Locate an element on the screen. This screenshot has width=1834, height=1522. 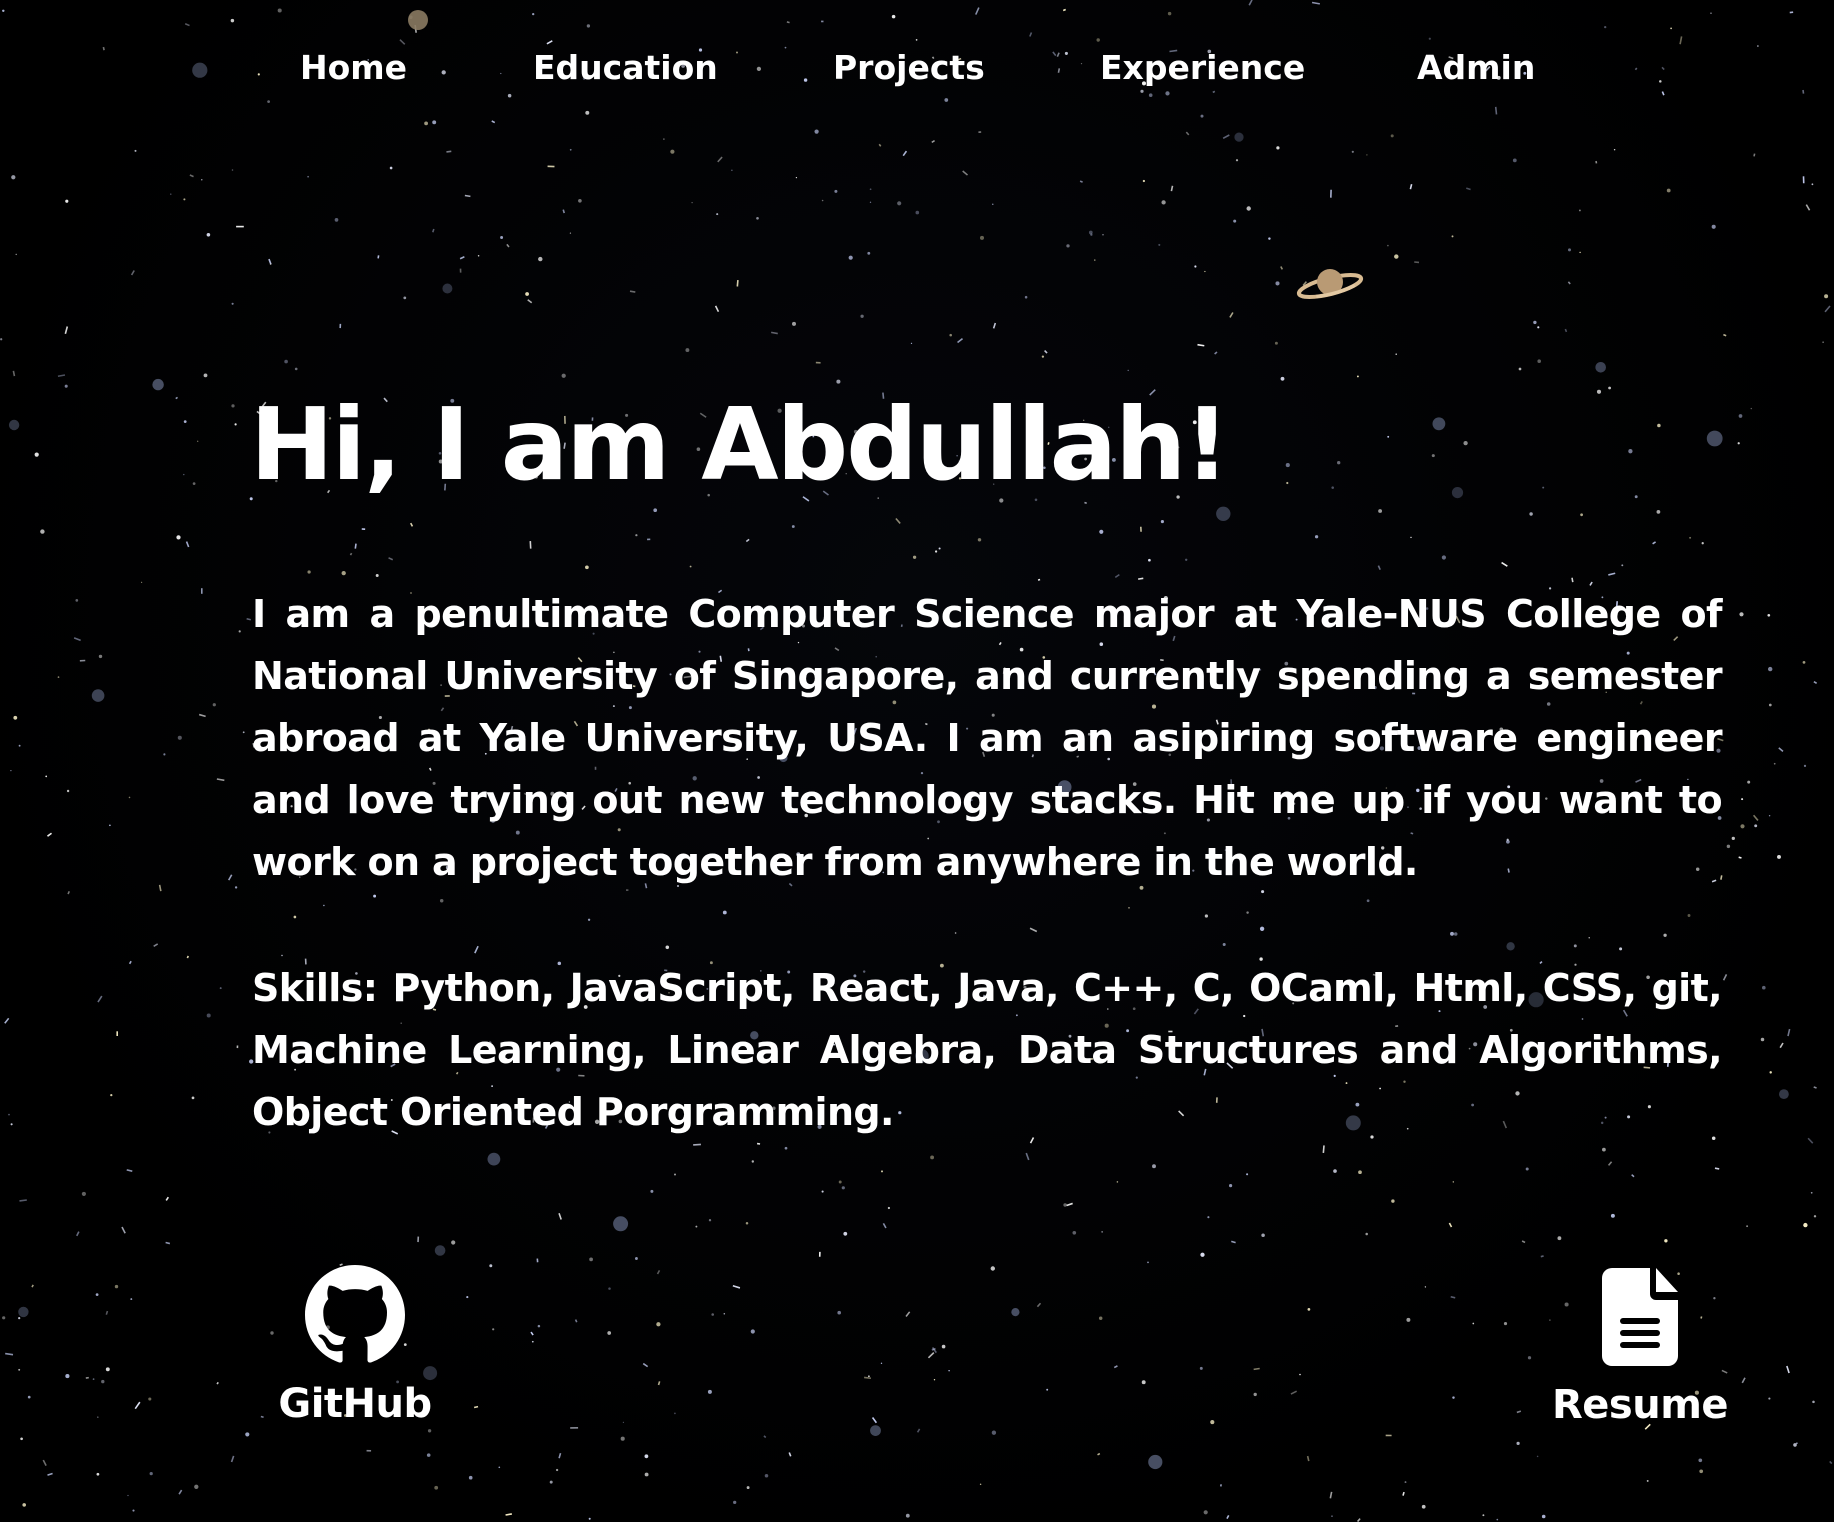
hero-title: Hi, I am Abdullah! is located at coordinates (740, 444).